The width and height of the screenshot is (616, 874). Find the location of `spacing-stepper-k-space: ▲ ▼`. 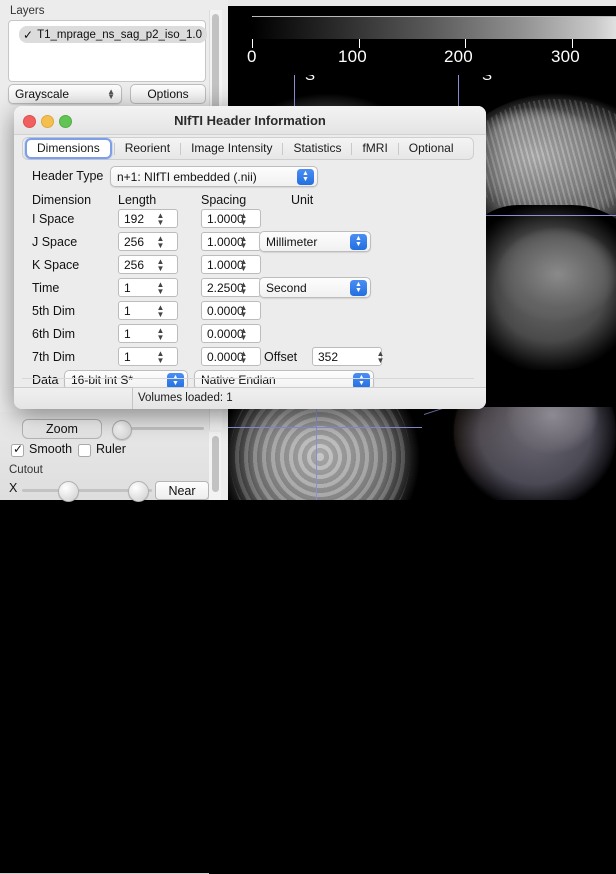

spacing-stepper-k-space: ▲ ▼ is located at coordinates (243, 264).